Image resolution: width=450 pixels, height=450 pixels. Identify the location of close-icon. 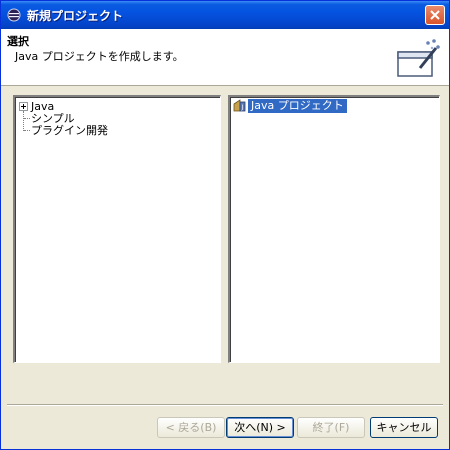
(435, 15).